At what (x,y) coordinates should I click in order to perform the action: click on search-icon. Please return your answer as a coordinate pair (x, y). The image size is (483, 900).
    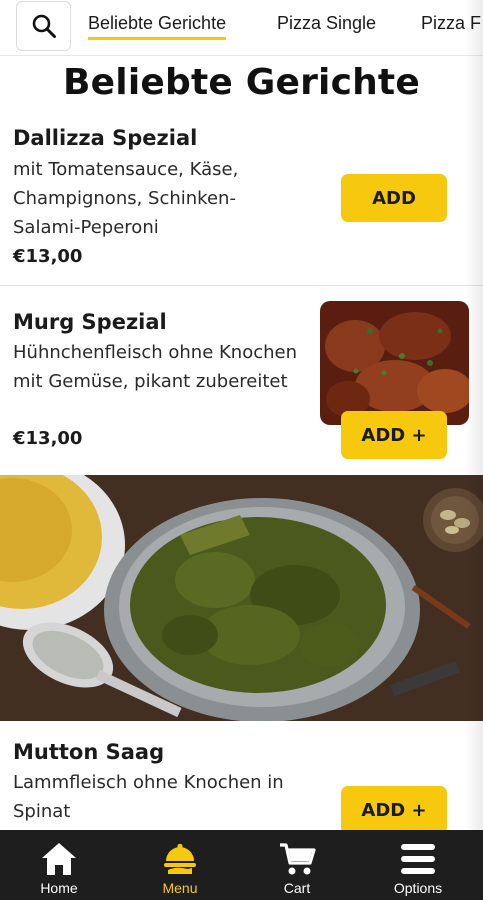
    Looking at the image, I should click on (44, 26).